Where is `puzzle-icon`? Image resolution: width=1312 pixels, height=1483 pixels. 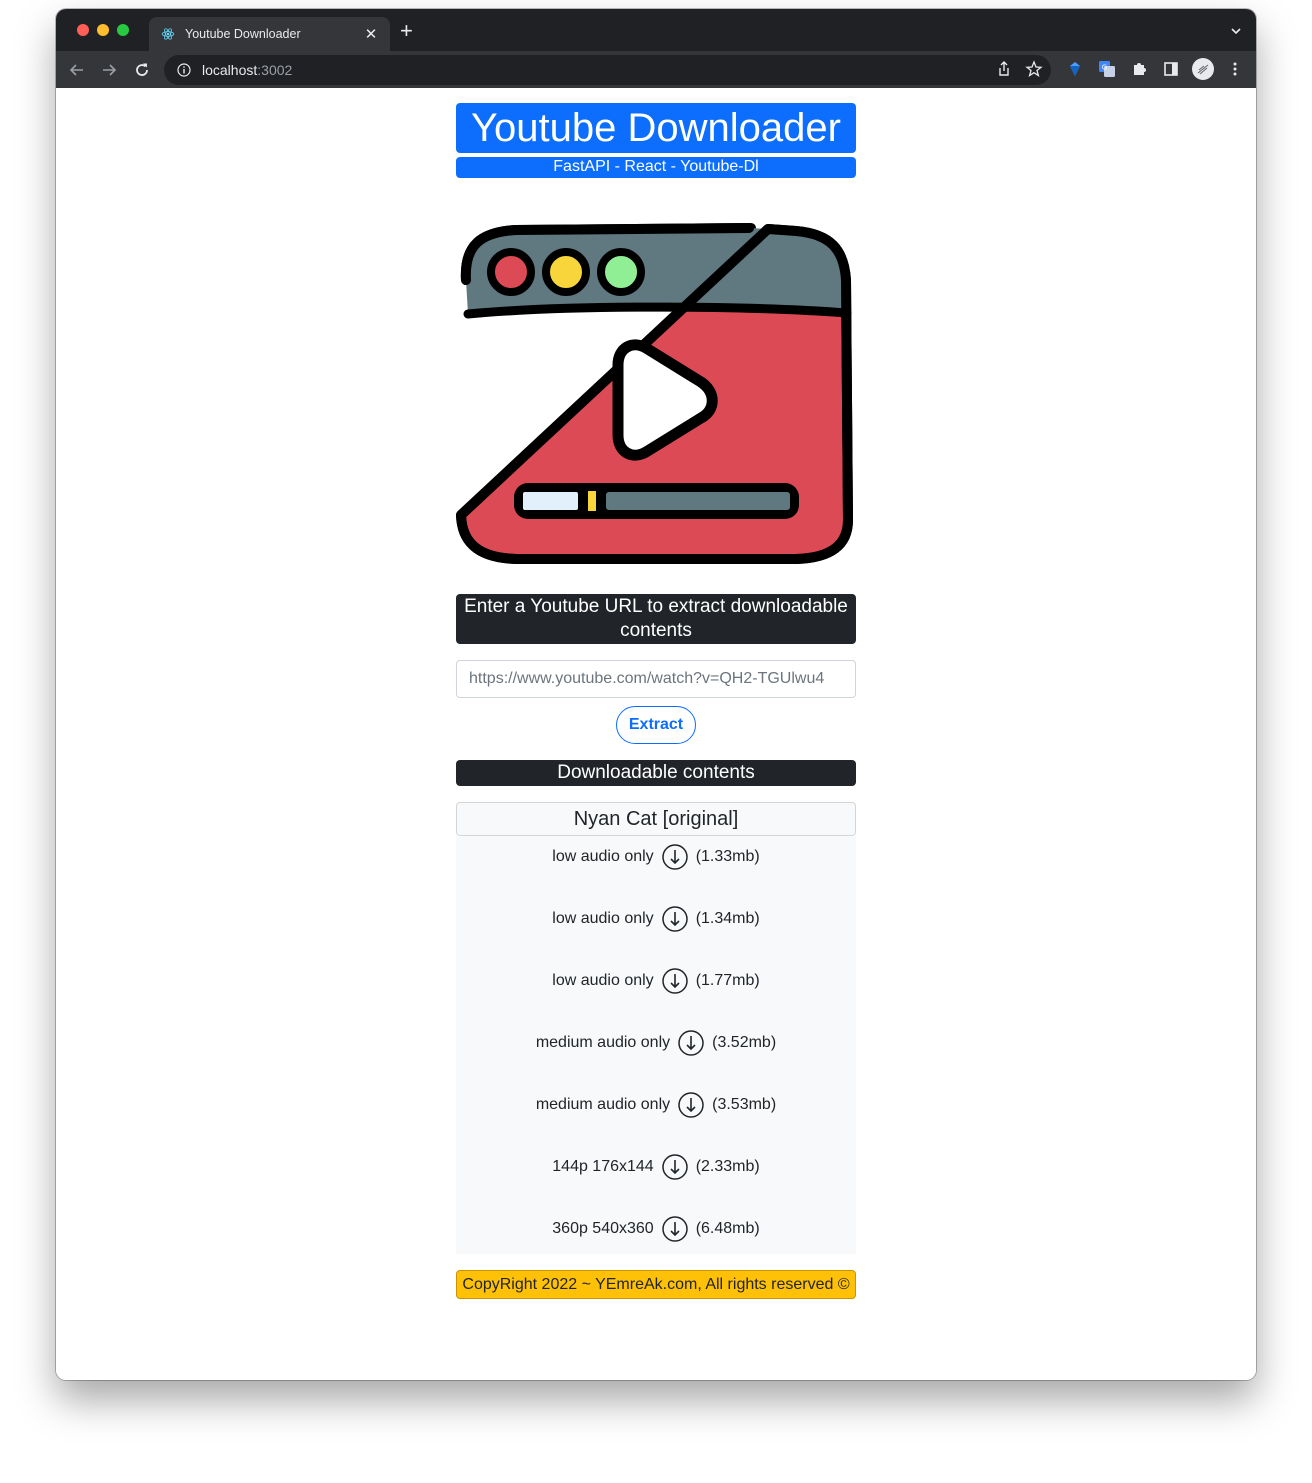
puzzle-icon is located at coordinates (1139, 69).